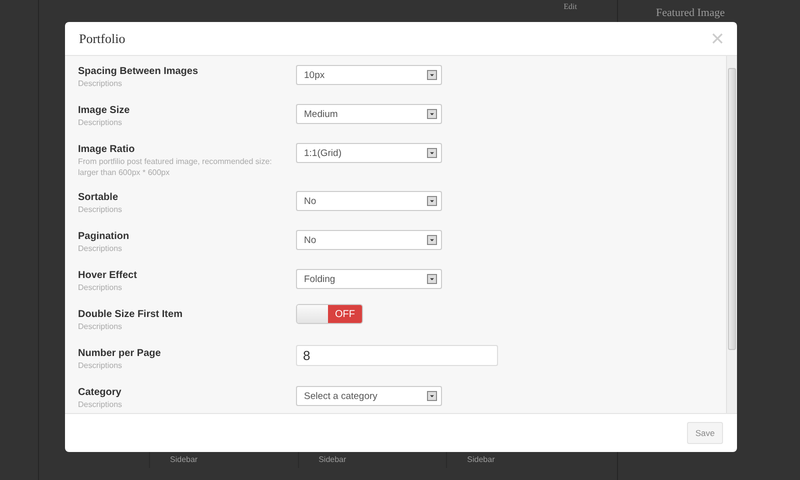 The image size is (800, 480). I want to click on field-label: Pagination, so click(104, 236).